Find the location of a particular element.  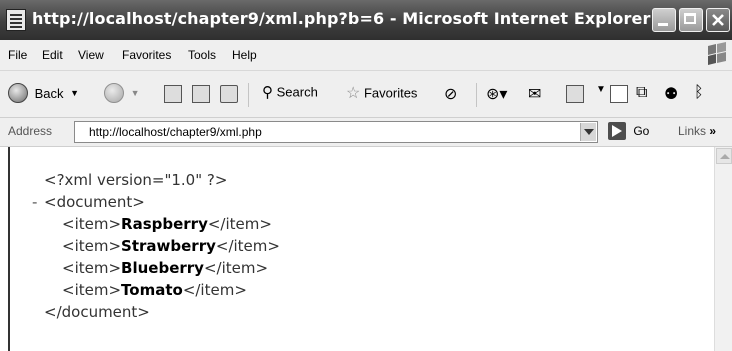

favorites-button: ☆ Favorites is located at coordinates (381, 95).